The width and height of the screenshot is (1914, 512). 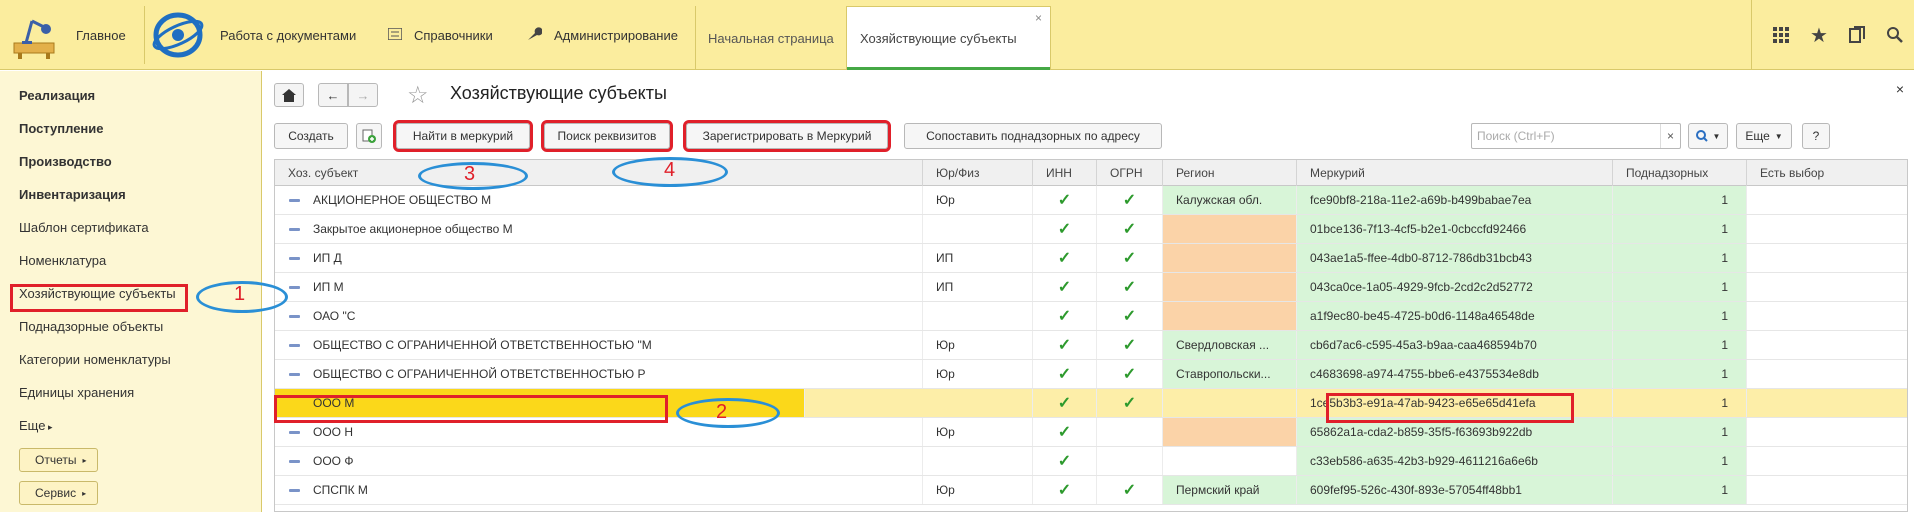 What do you see at coordinates (1857, 35) in the screenshot?
I see `history-icon` at bounding box center [1857, 35].